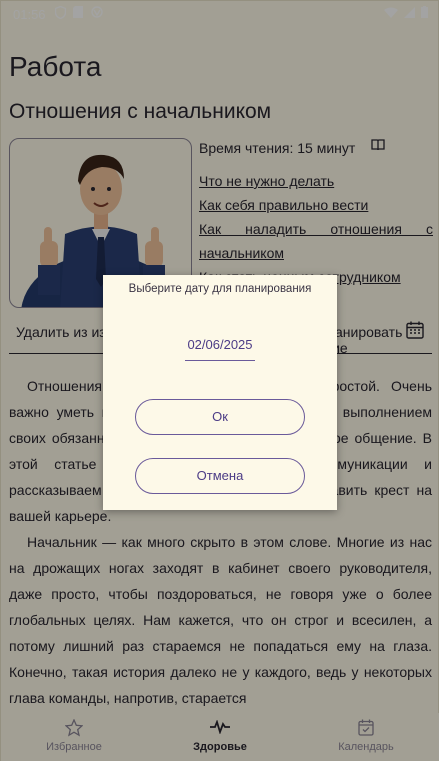 The image size is (439, 761). What do you see at coordinates (220, 476) in the screenshot?
I see `cancel-button: Отмена` at bounding box center [220, 476].